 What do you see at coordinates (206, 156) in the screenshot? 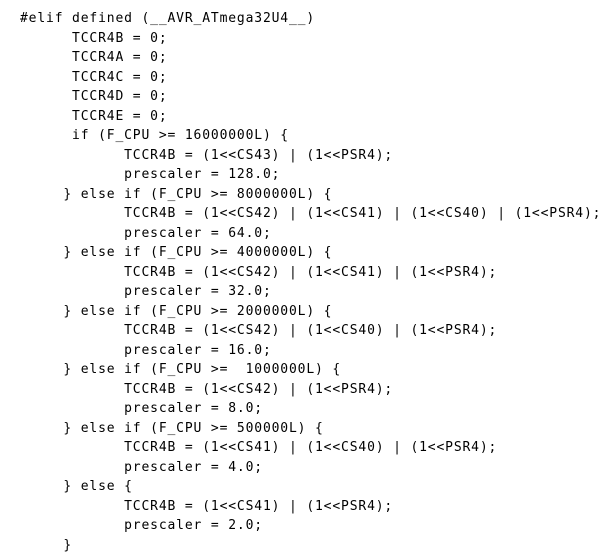
I see `code-line: TCCR4B = (1<<CS43) | (1<<PSR4);` at bounding box center [206, 156].